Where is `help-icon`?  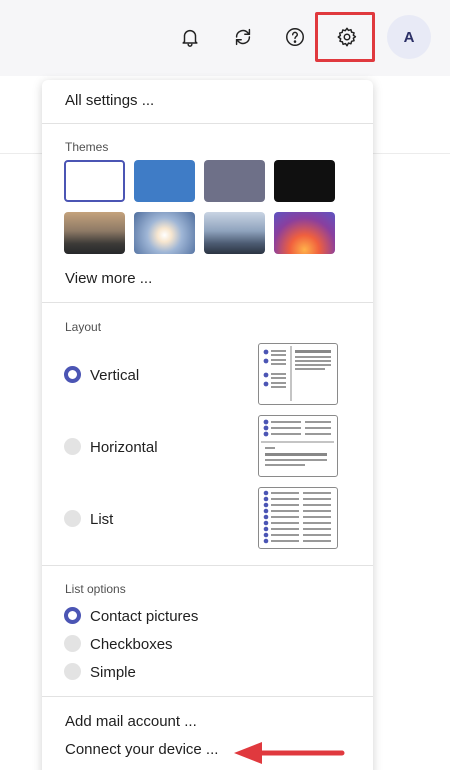 help-icon is located at coordinates (295, 37).